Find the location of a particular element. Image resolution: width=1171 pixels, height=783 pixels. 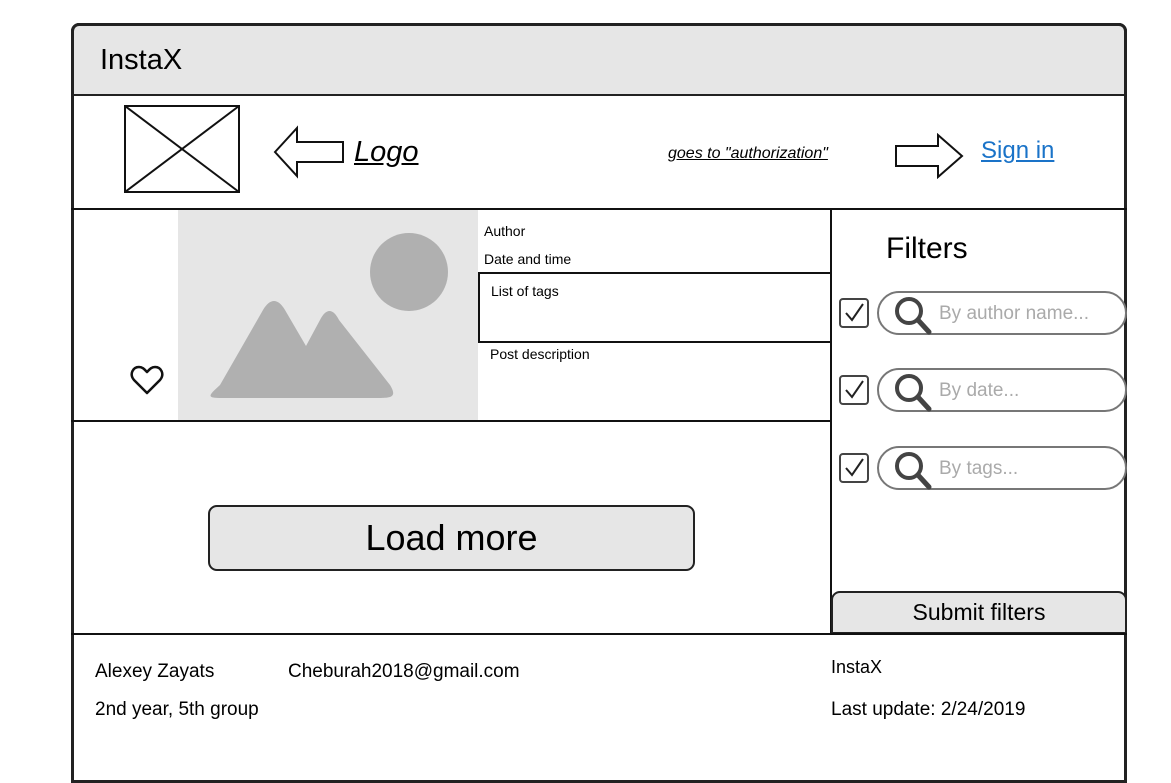

filter-author-checkbox is located at coordinates (854, 313).